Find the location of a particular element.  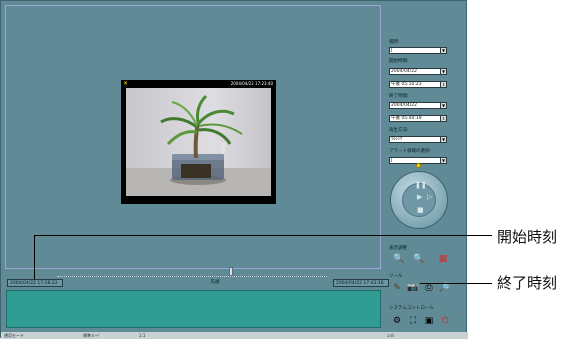

playmode-select: ﾜﾙﾚﾝｸﾞ ▼ is located at coordinates (418, 139).